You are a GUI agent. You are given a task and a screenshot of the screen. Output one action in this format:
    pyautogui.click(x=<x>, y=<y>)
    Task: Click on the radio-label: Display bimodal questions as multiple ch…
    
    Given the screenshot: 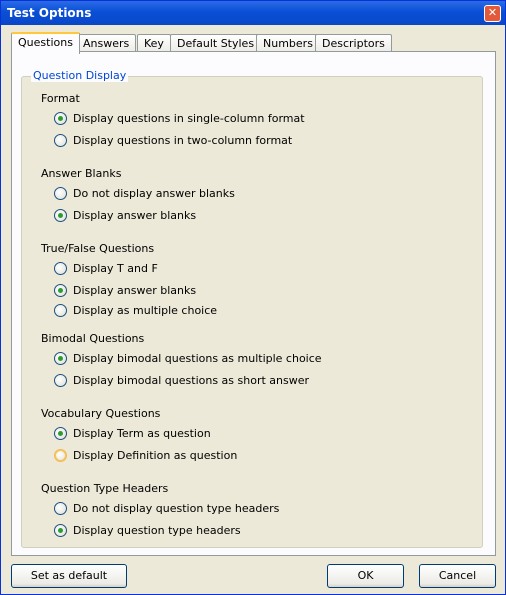 What is the action you would take?
    pyautogui.click(x=197, y=358)
    